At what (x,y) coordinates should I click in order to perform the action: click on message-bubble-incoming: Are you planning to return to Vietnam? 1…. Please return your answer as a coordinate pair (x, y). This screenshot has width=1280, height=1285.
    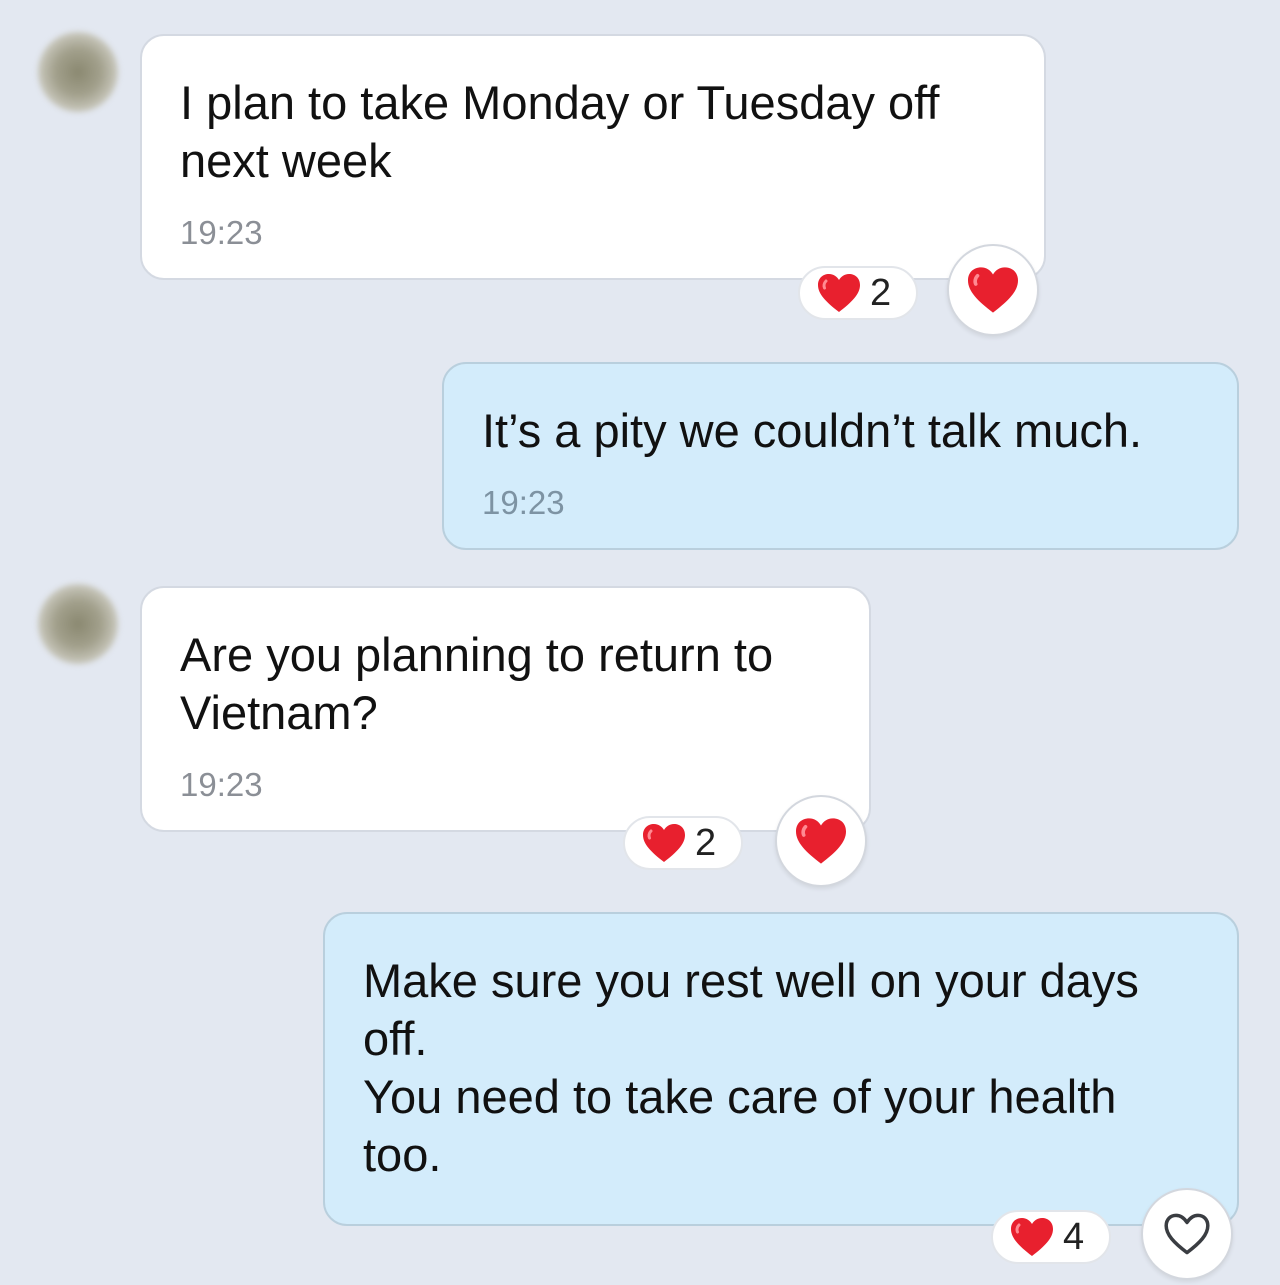
    Looking at the image, I should click on (505, 709).